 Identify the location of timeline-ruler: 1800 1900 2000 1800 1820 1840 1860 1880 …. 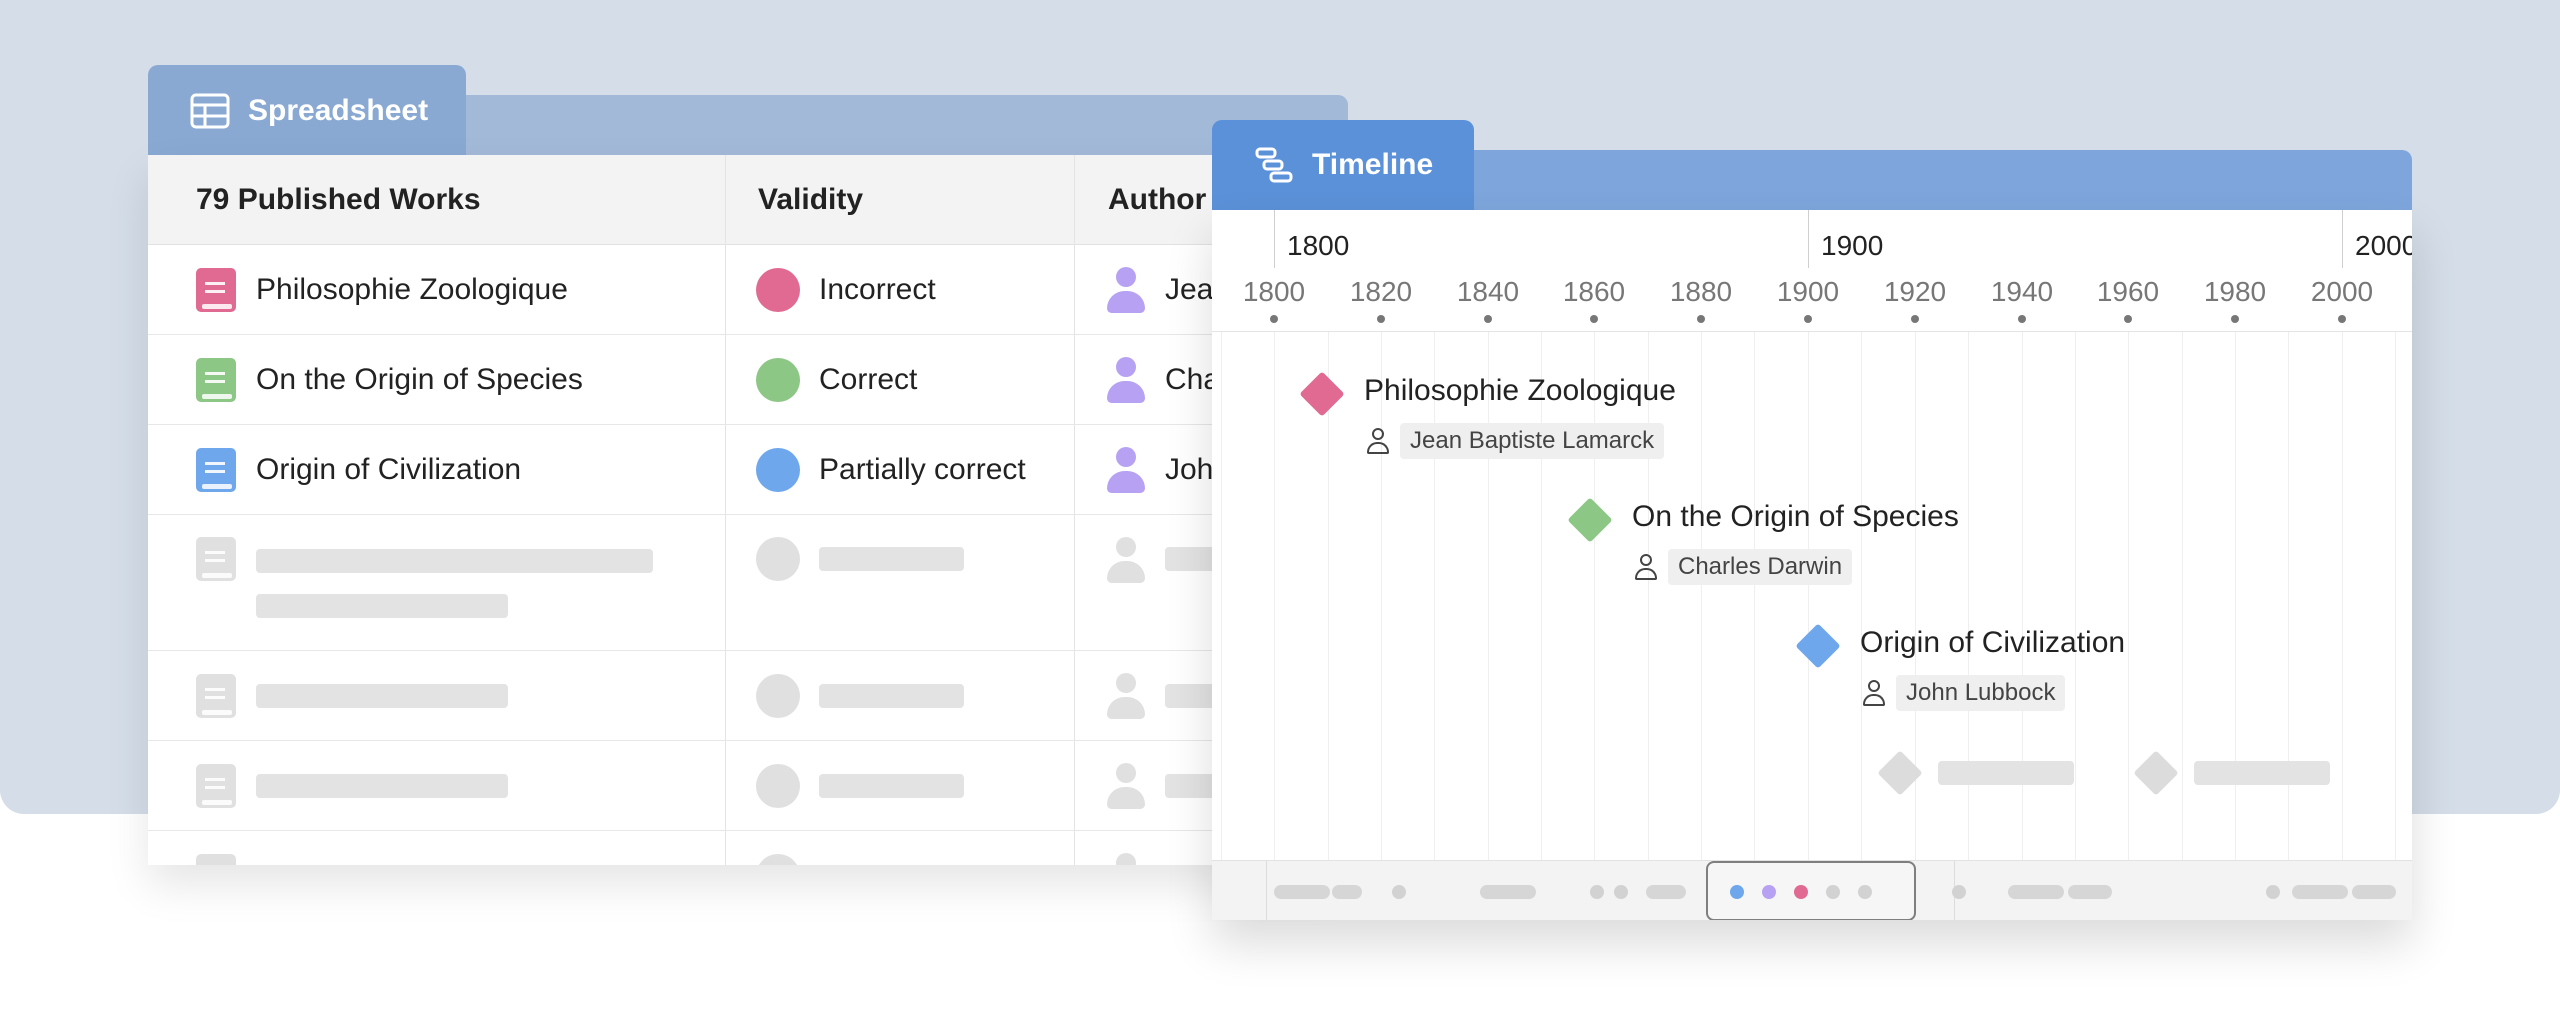
(1812, 271).